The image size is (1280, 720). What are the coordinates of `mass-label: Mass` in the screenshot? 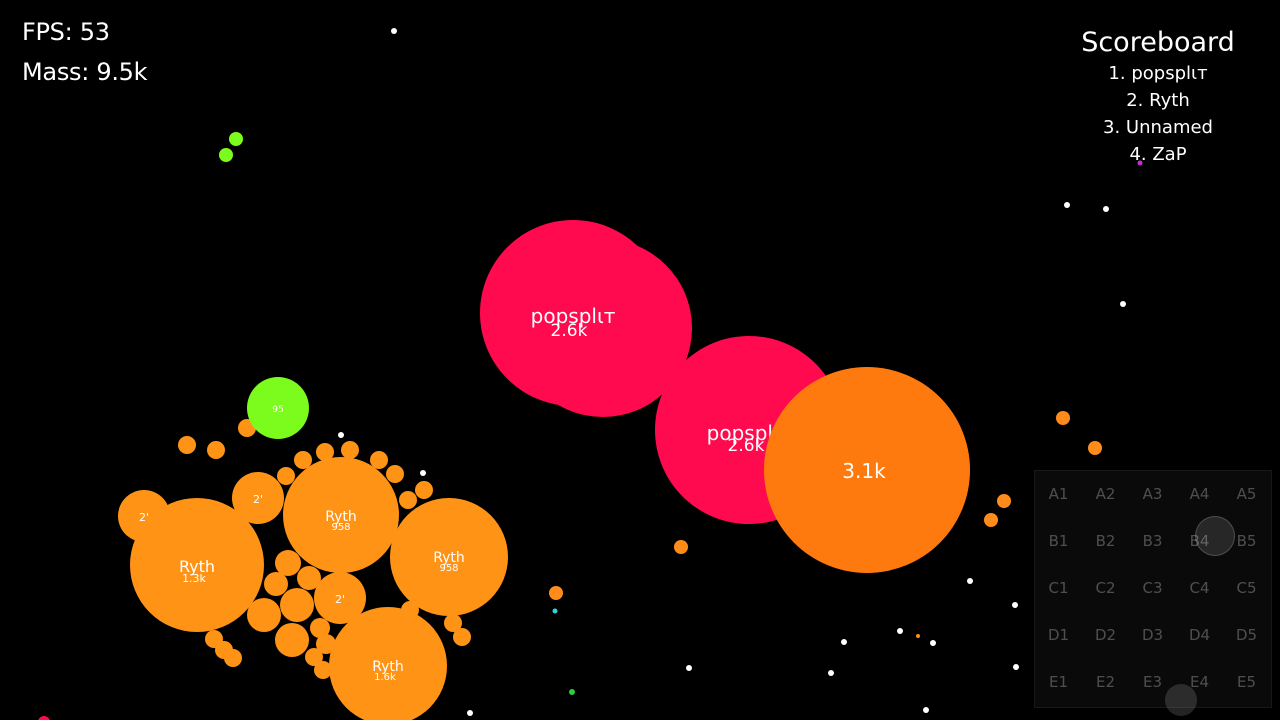 It's located at (59, 72).